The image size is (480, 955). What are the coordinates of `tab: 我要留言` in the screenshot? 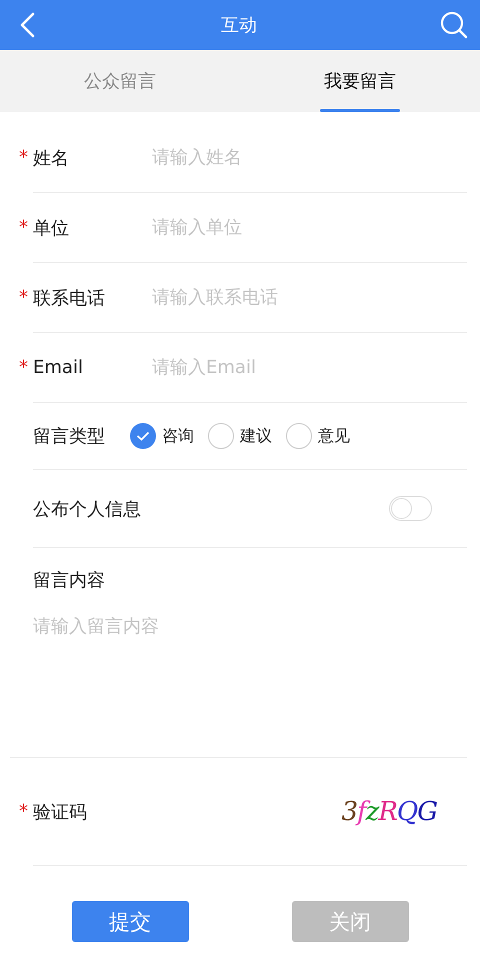 It's located at (360, 81).